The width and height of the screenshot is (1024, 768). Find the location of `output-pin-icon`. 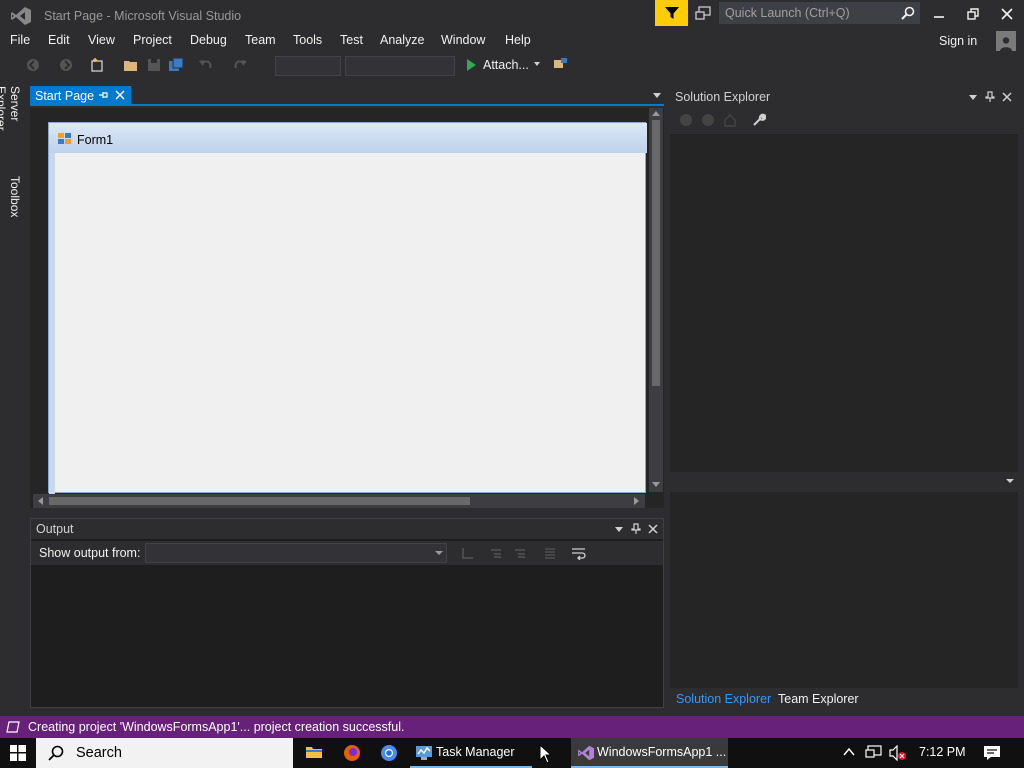

output-pin-icon is located at coordinates (636, 529).